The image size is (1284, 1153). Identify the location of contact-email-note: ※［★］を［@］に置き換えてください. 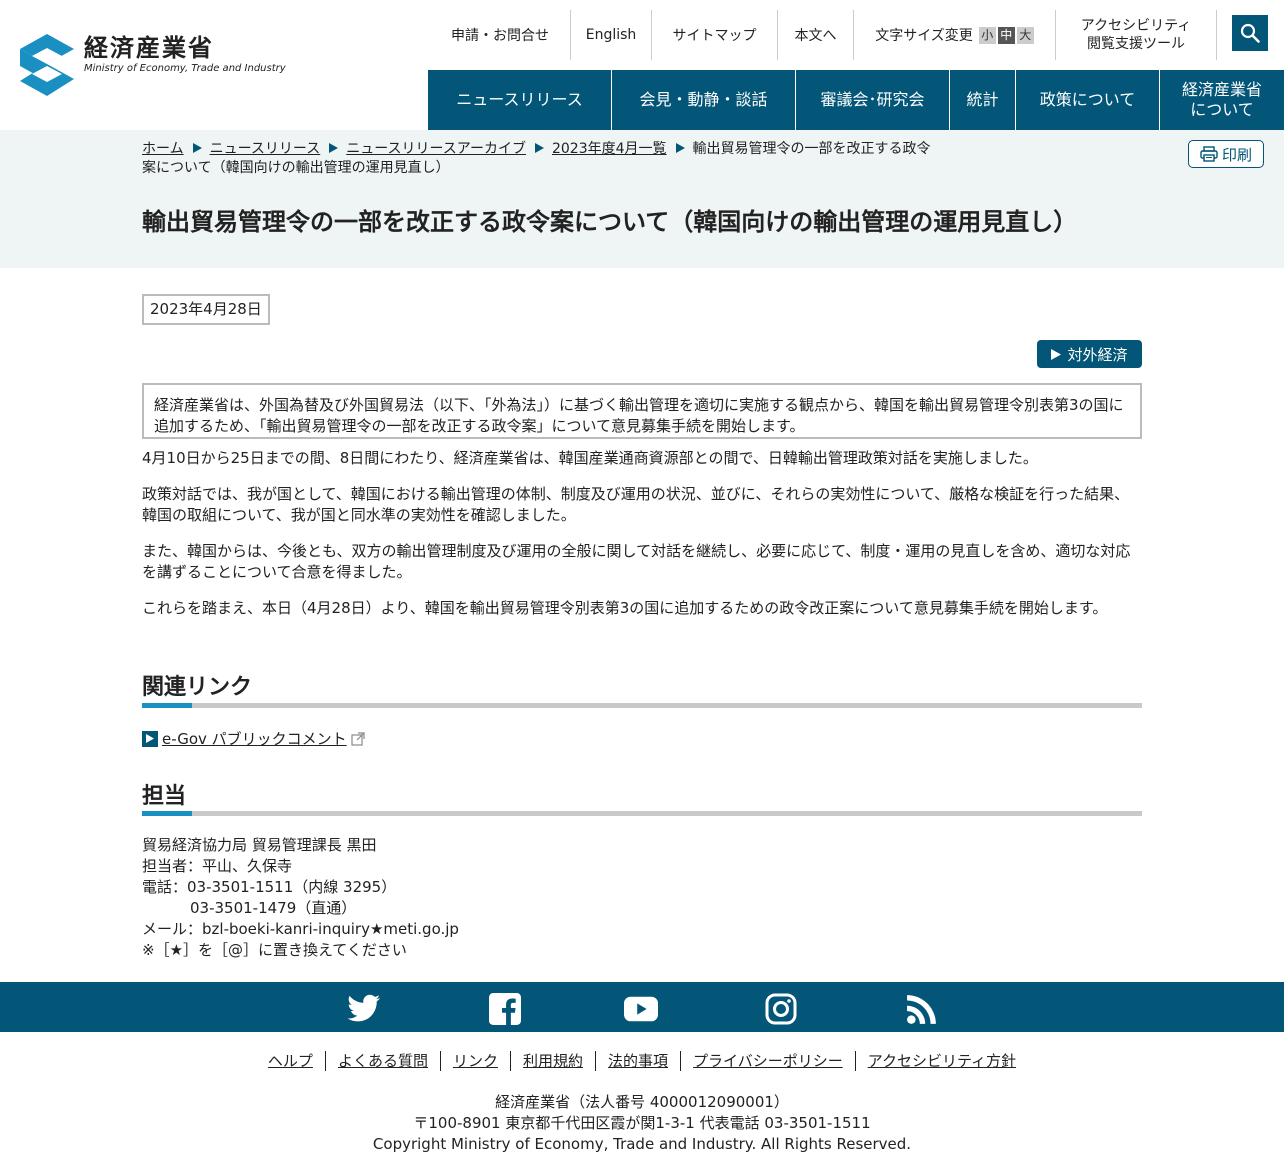
(274, 950).